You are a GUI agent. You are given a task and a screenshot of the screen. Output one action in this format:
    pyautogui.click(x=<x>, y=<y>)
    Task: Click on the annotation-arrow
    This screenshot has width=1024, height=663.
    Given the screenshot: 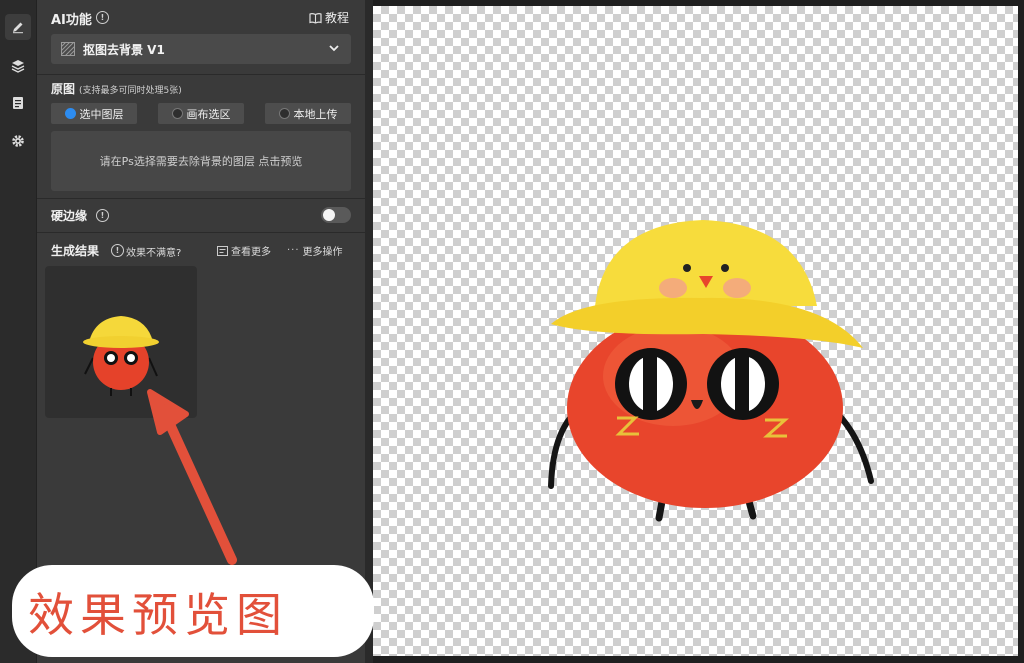 What is the action you would take?
    pyautogui.click(x=192, y=477)
    